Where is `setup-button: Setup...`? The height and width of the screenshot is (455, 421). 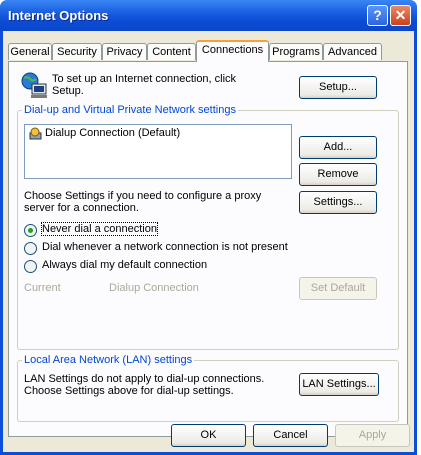 setup-button: Setup... is located at coordinates (338, 87).